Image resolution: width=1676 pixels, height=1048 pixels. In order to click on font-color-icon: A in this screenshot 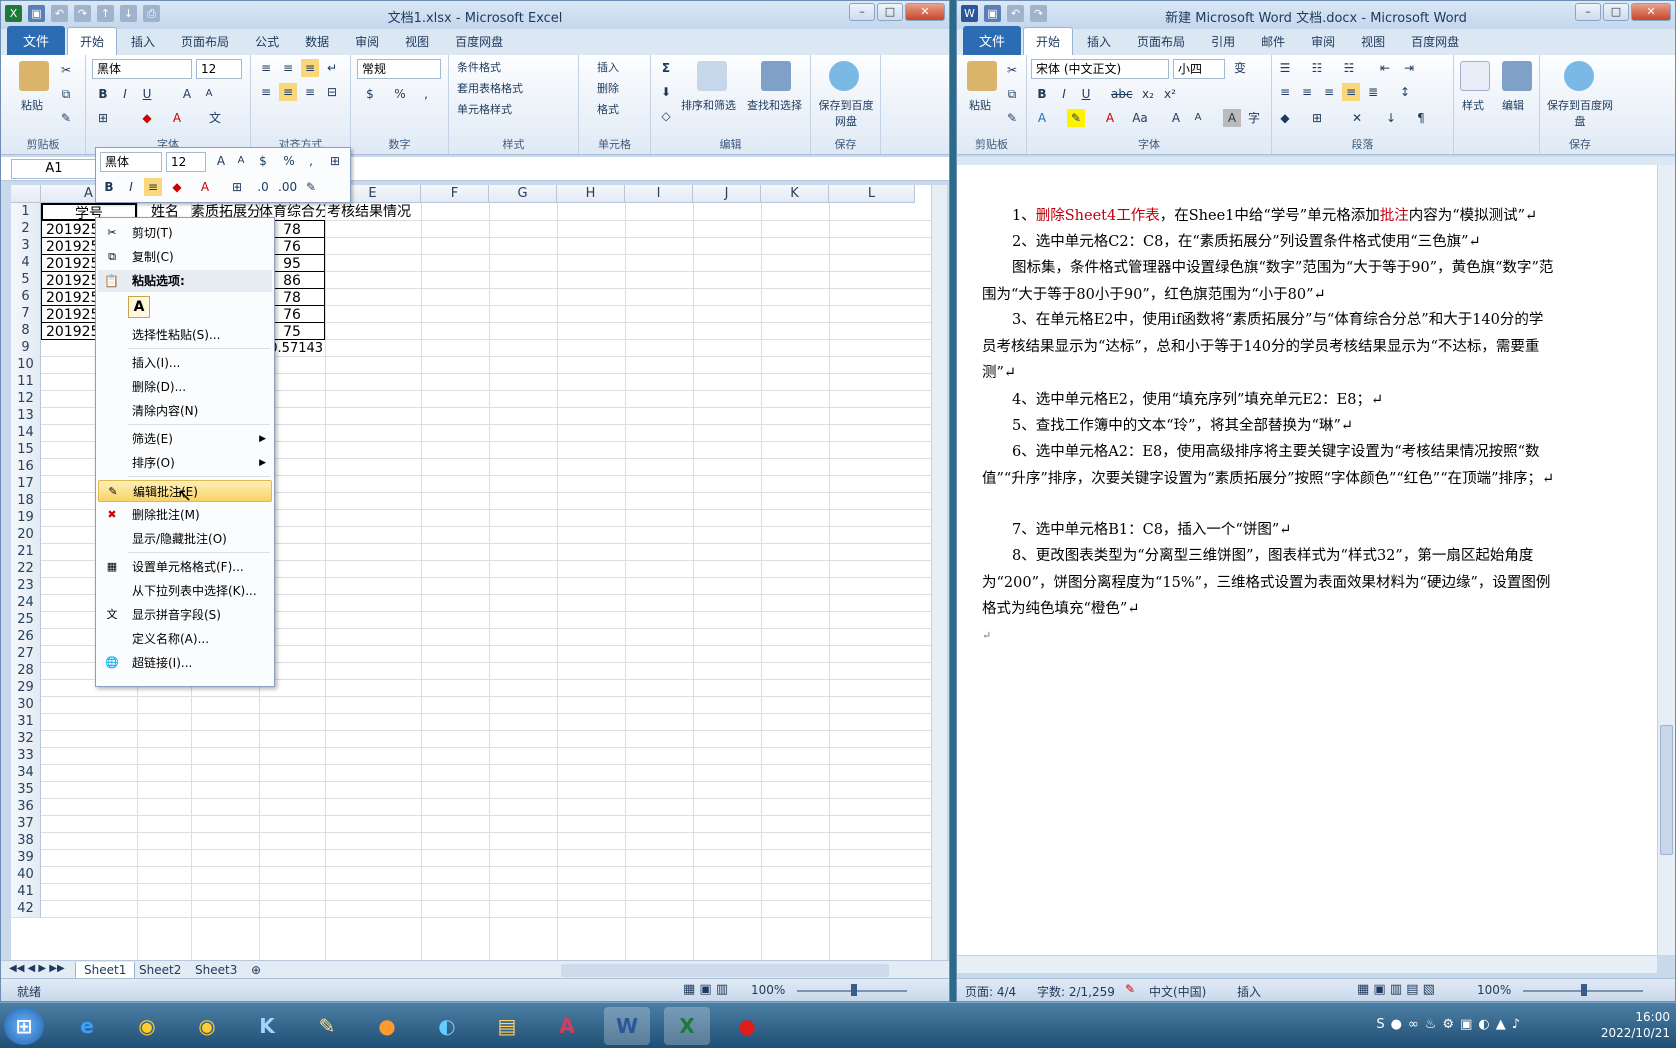, I will do `click(177, 118)`.